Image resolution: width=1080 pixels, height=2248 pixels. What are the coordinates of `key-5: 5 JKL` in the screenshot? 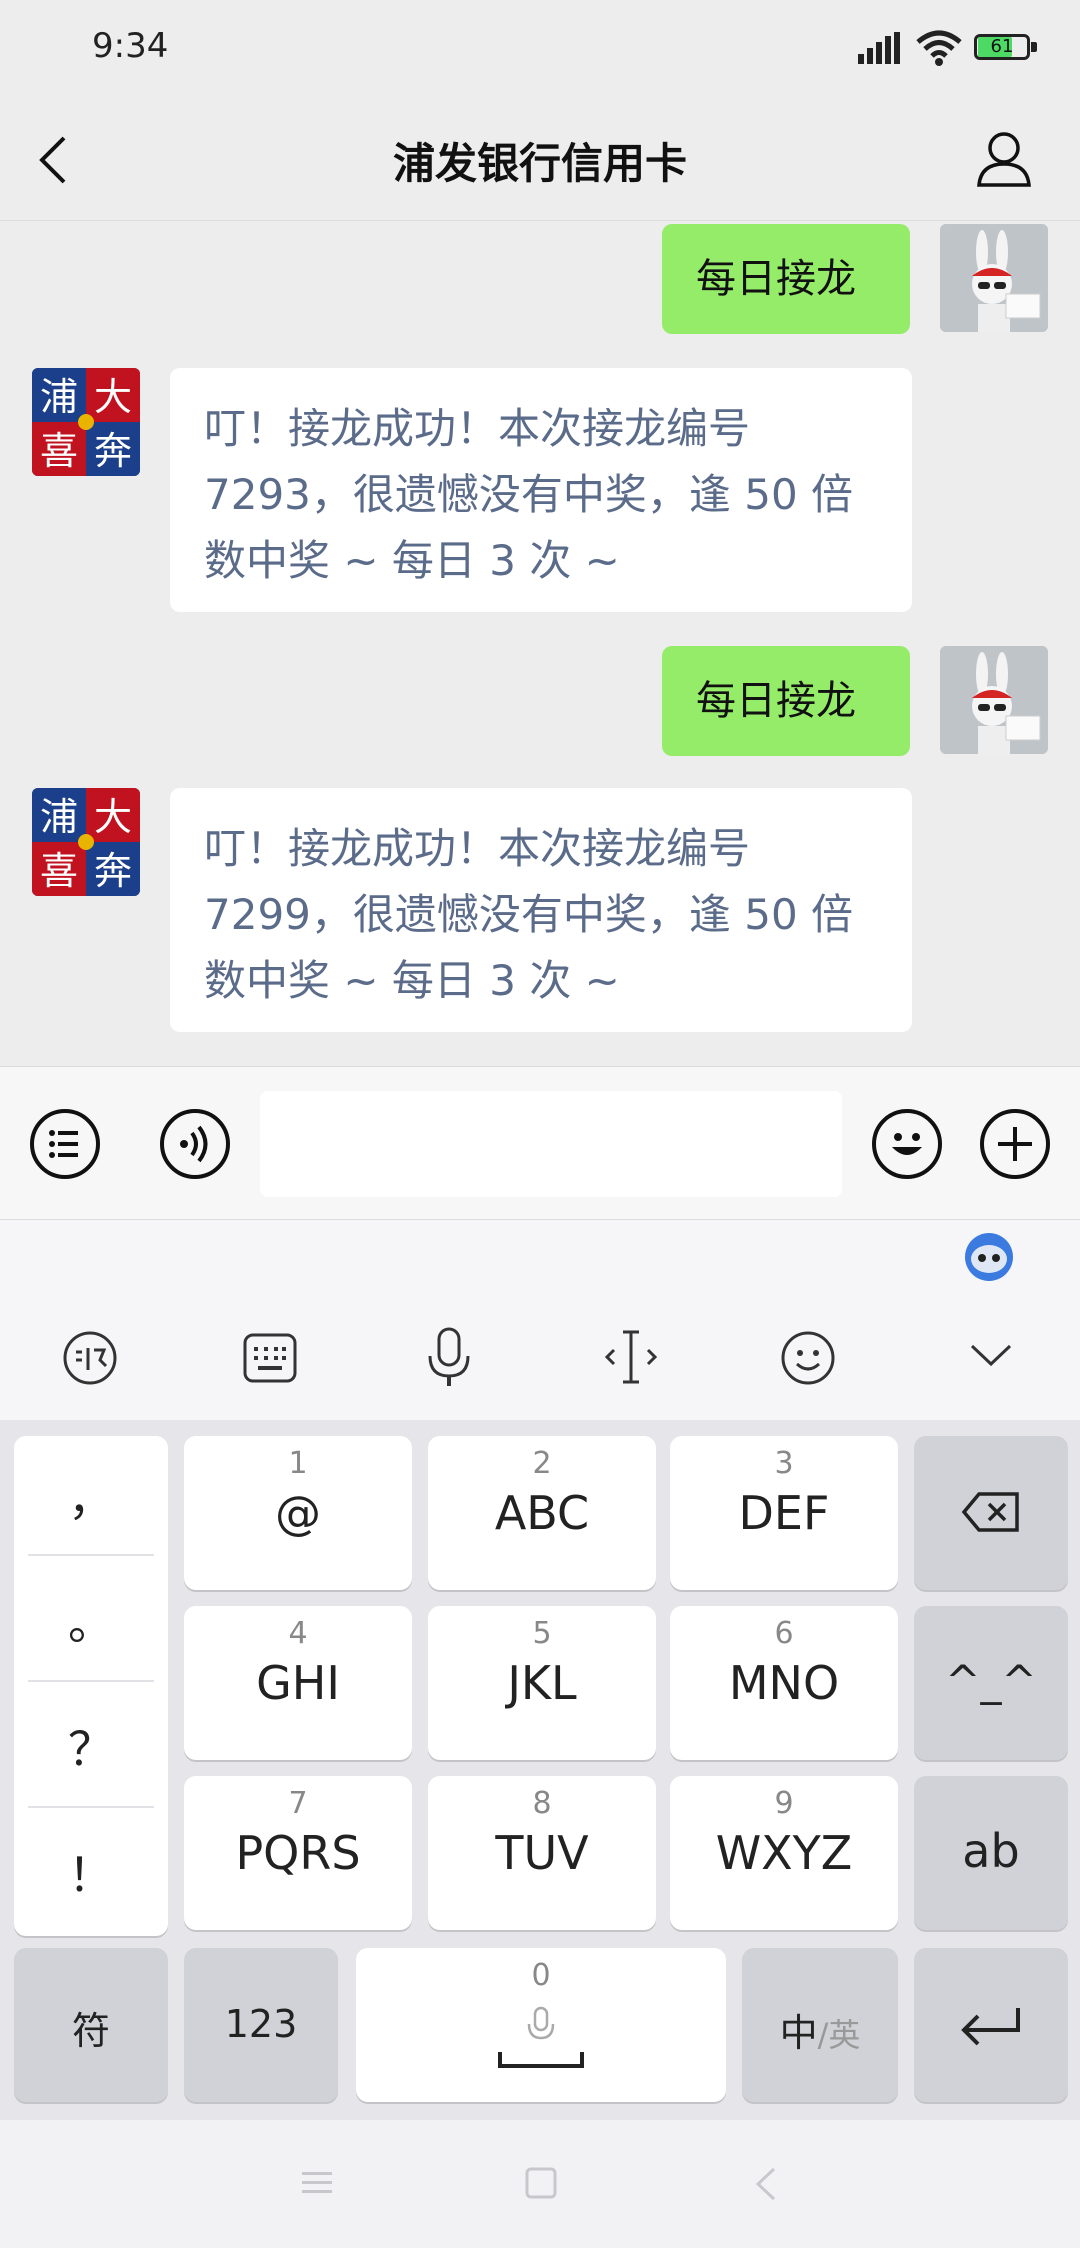 It's located at (542, 1683).